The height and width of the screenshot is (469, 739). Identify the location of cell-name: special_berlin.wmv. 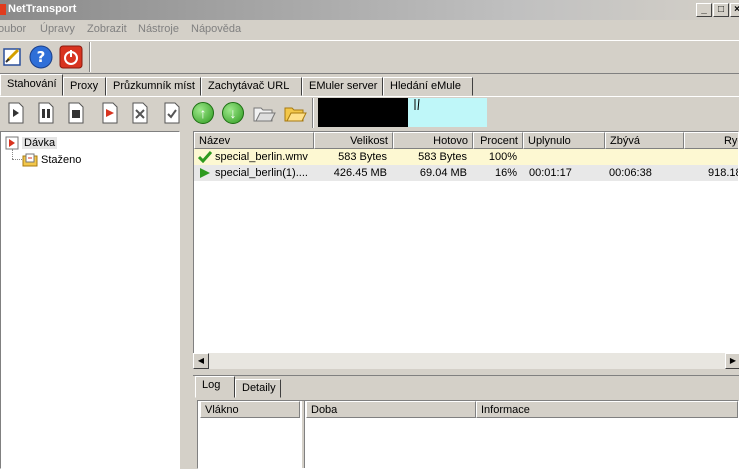
(261, 157).